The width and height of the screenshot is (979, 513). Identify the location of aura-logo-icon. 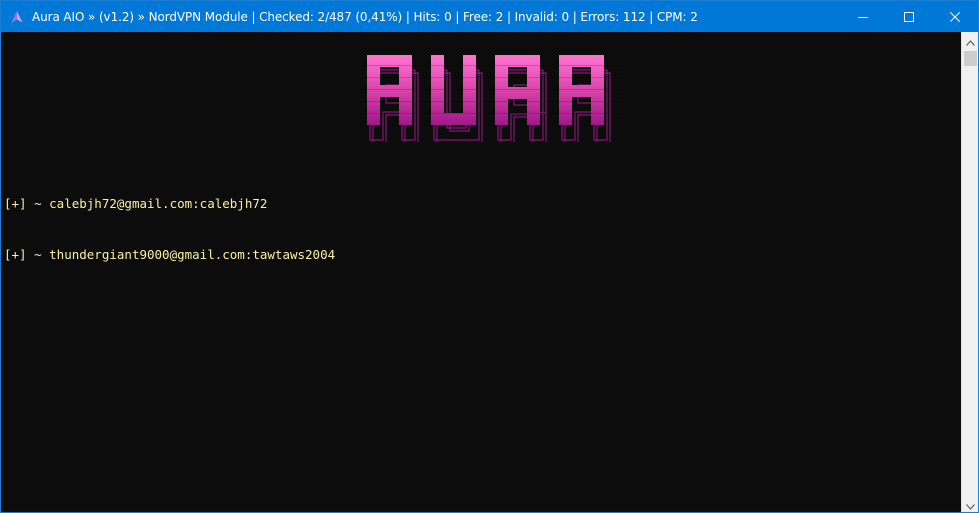
(17, 17).